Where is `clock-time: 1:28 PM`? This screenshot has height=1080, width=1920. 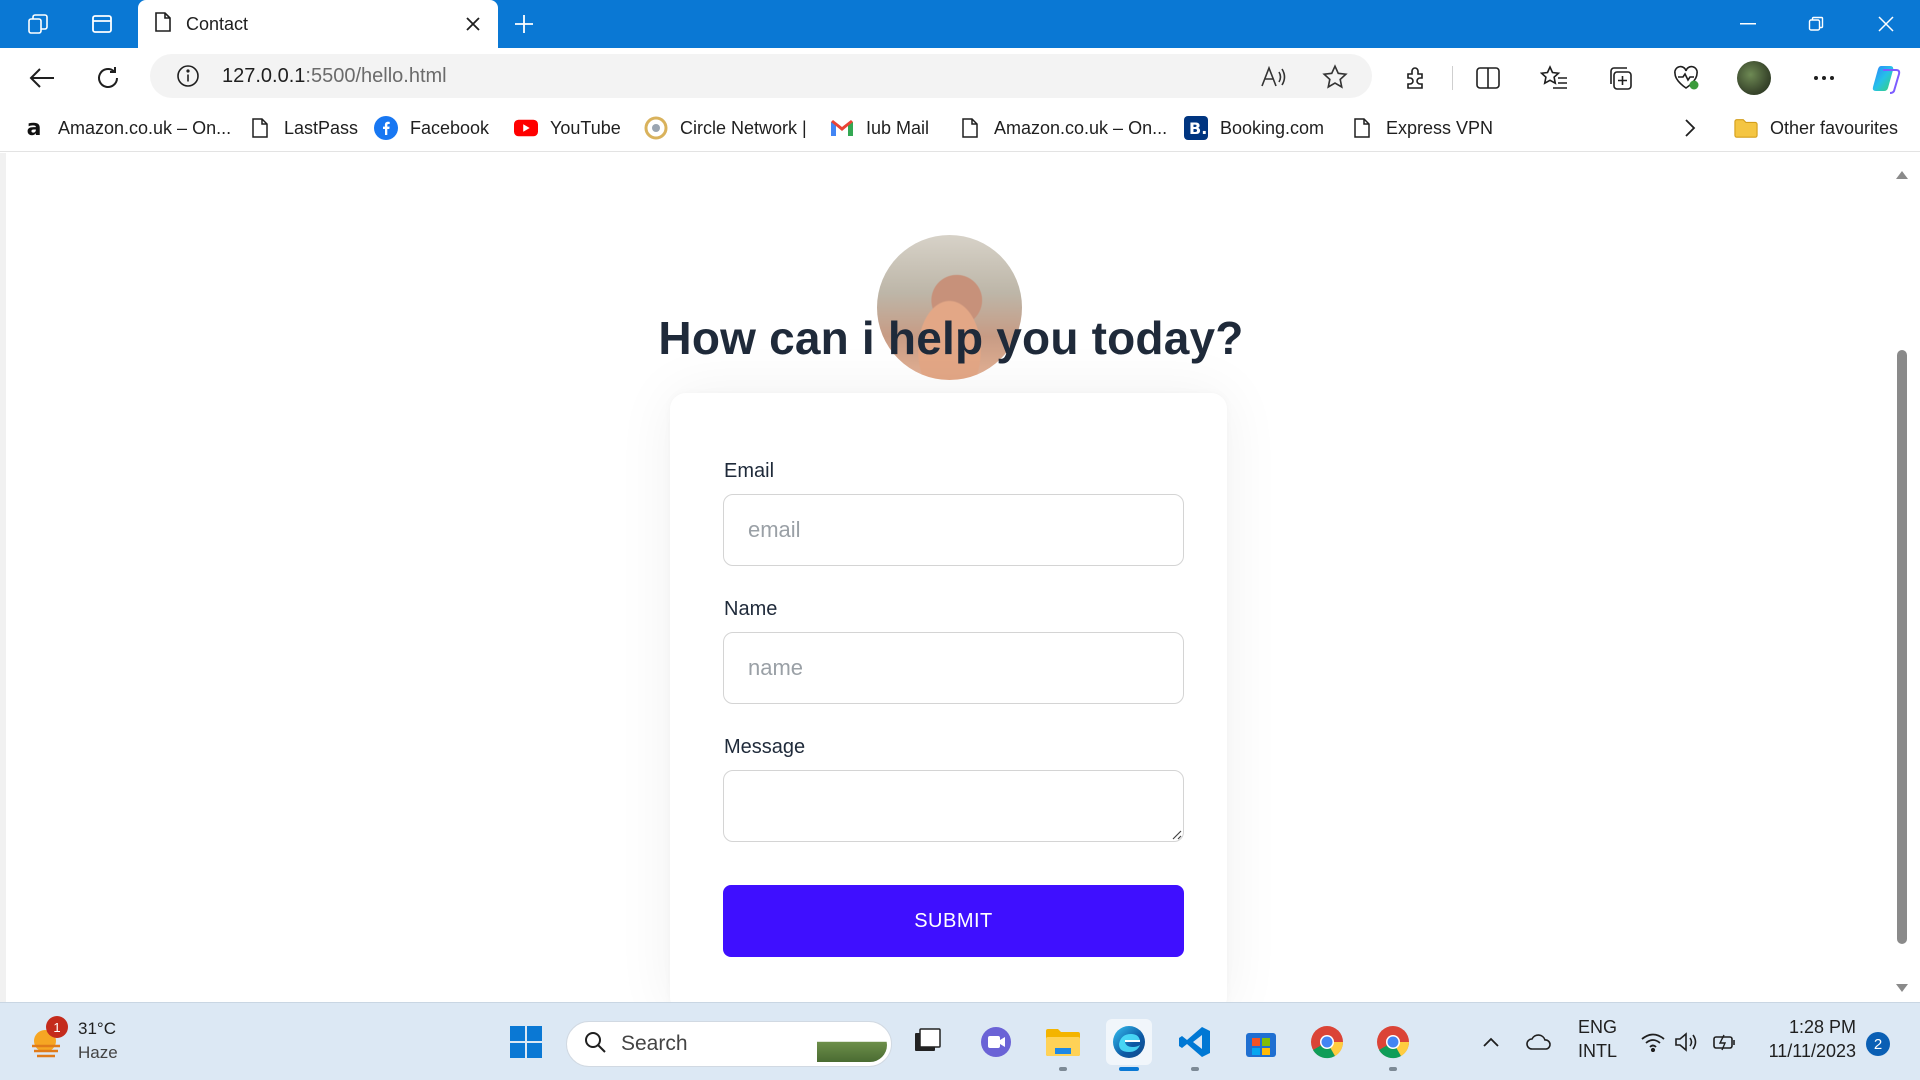
clock-time: 1:28 PM is located at coordinates (1822, 1027).